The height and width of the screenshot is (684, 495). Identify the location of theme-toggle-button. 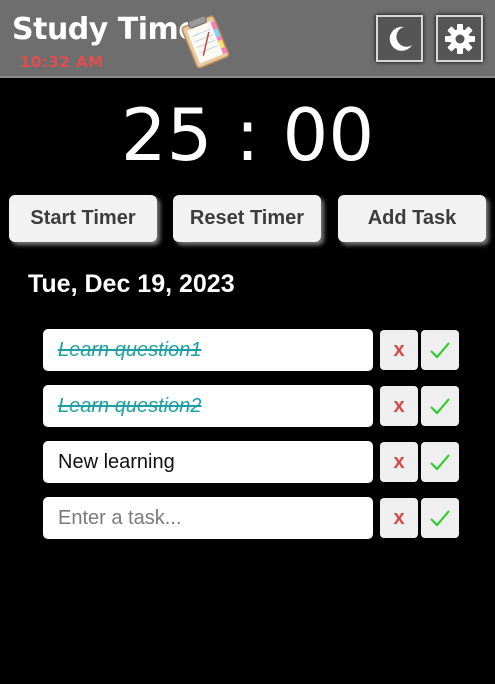
(399, 38).